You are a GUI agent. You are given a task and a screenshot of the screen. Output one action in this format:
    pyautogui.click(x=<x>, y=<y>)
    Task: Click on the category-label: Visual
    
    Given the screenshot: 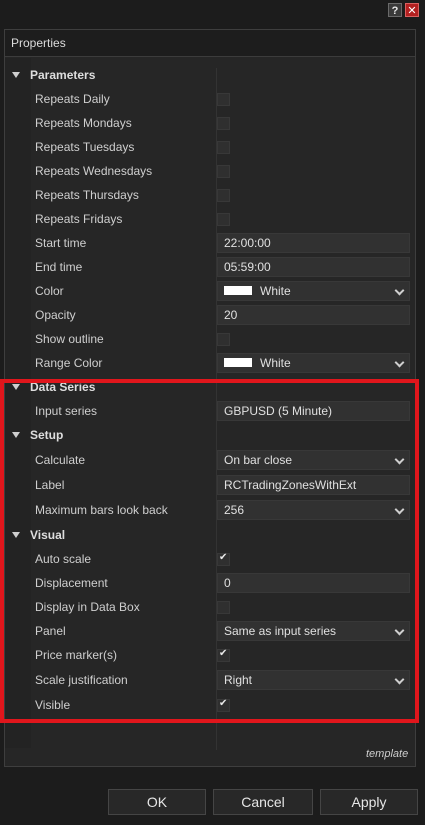 What is the action you would take?
    pyautogui.click(x=48, y=535)
    